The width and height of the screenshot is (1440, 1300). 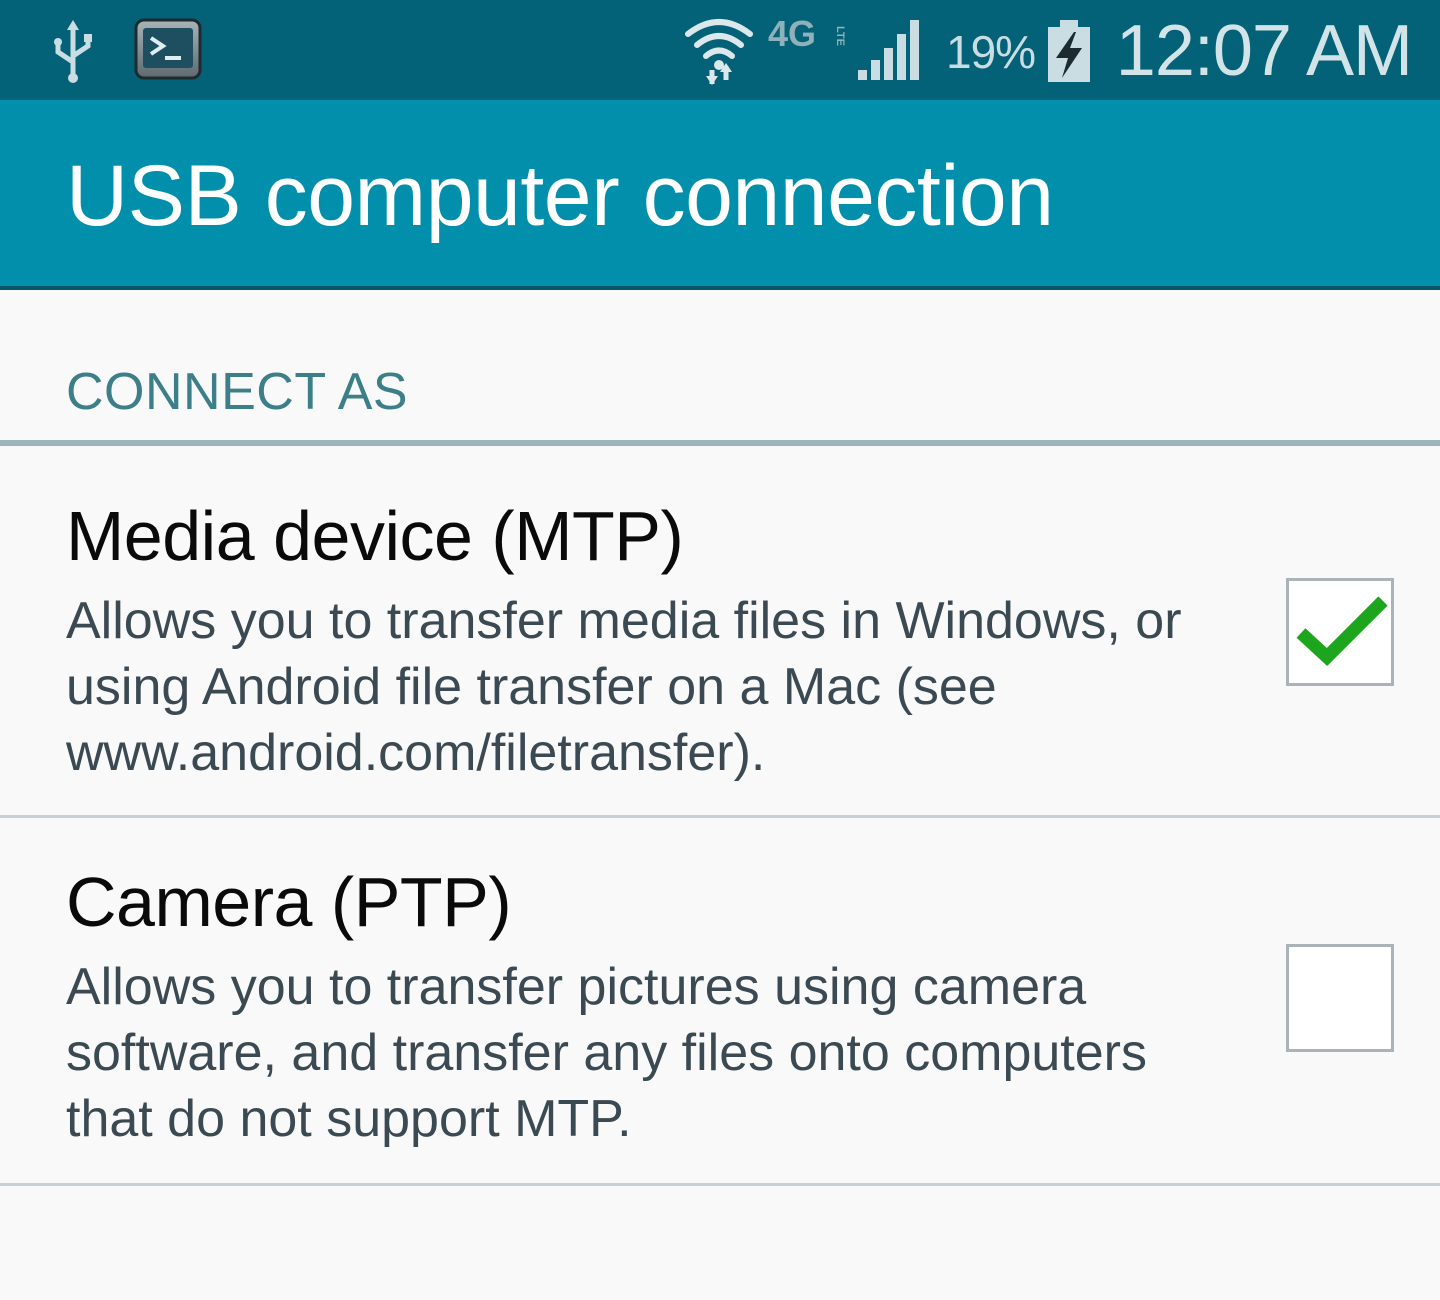 What do you see at coordinates (237, 392) in the screenshot?
I see `section-header: CONNECT AS` at bounding box center [237, 392].